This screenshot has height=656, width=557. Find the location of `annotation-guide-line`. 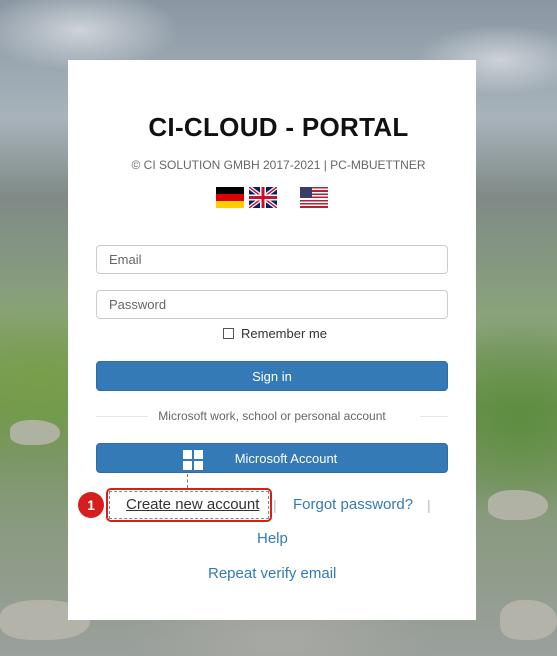

annotation-guide-line is located at coordinates (187, 481).